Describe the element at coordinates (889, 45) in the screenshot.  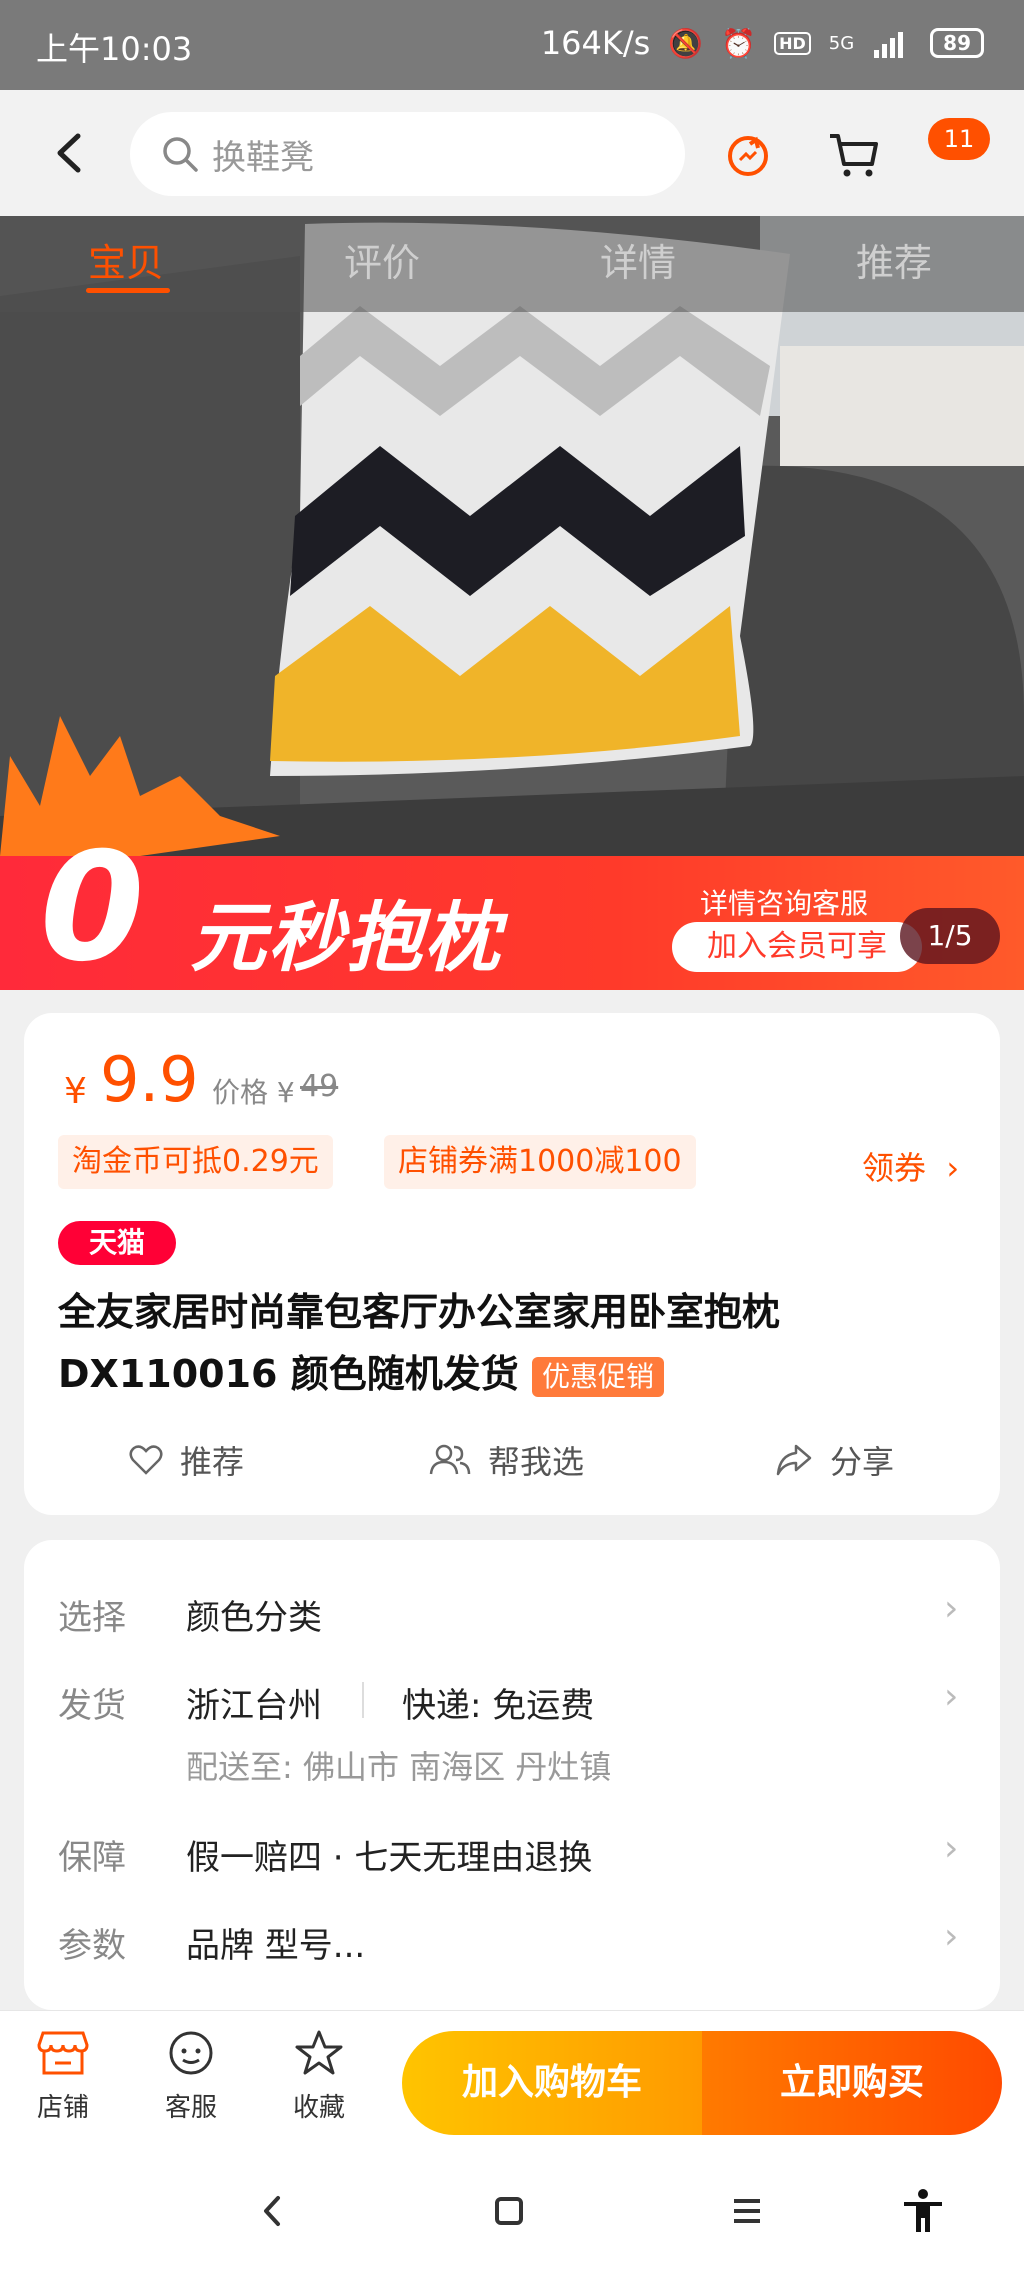
I see `signal-icon` at that location.